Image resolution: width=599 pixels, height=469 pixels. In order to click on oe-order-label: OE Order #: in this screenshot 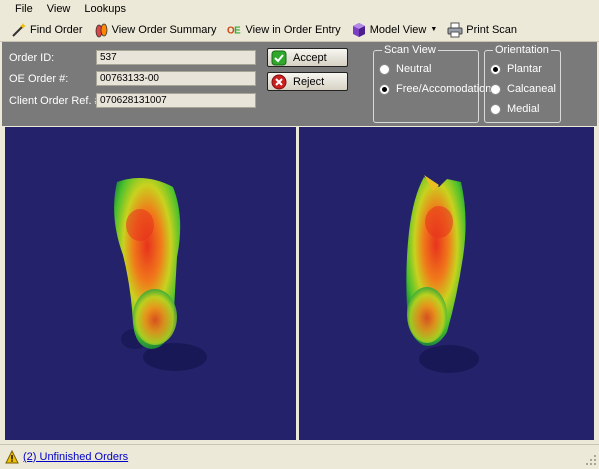, I will do `click(39, 79)`.